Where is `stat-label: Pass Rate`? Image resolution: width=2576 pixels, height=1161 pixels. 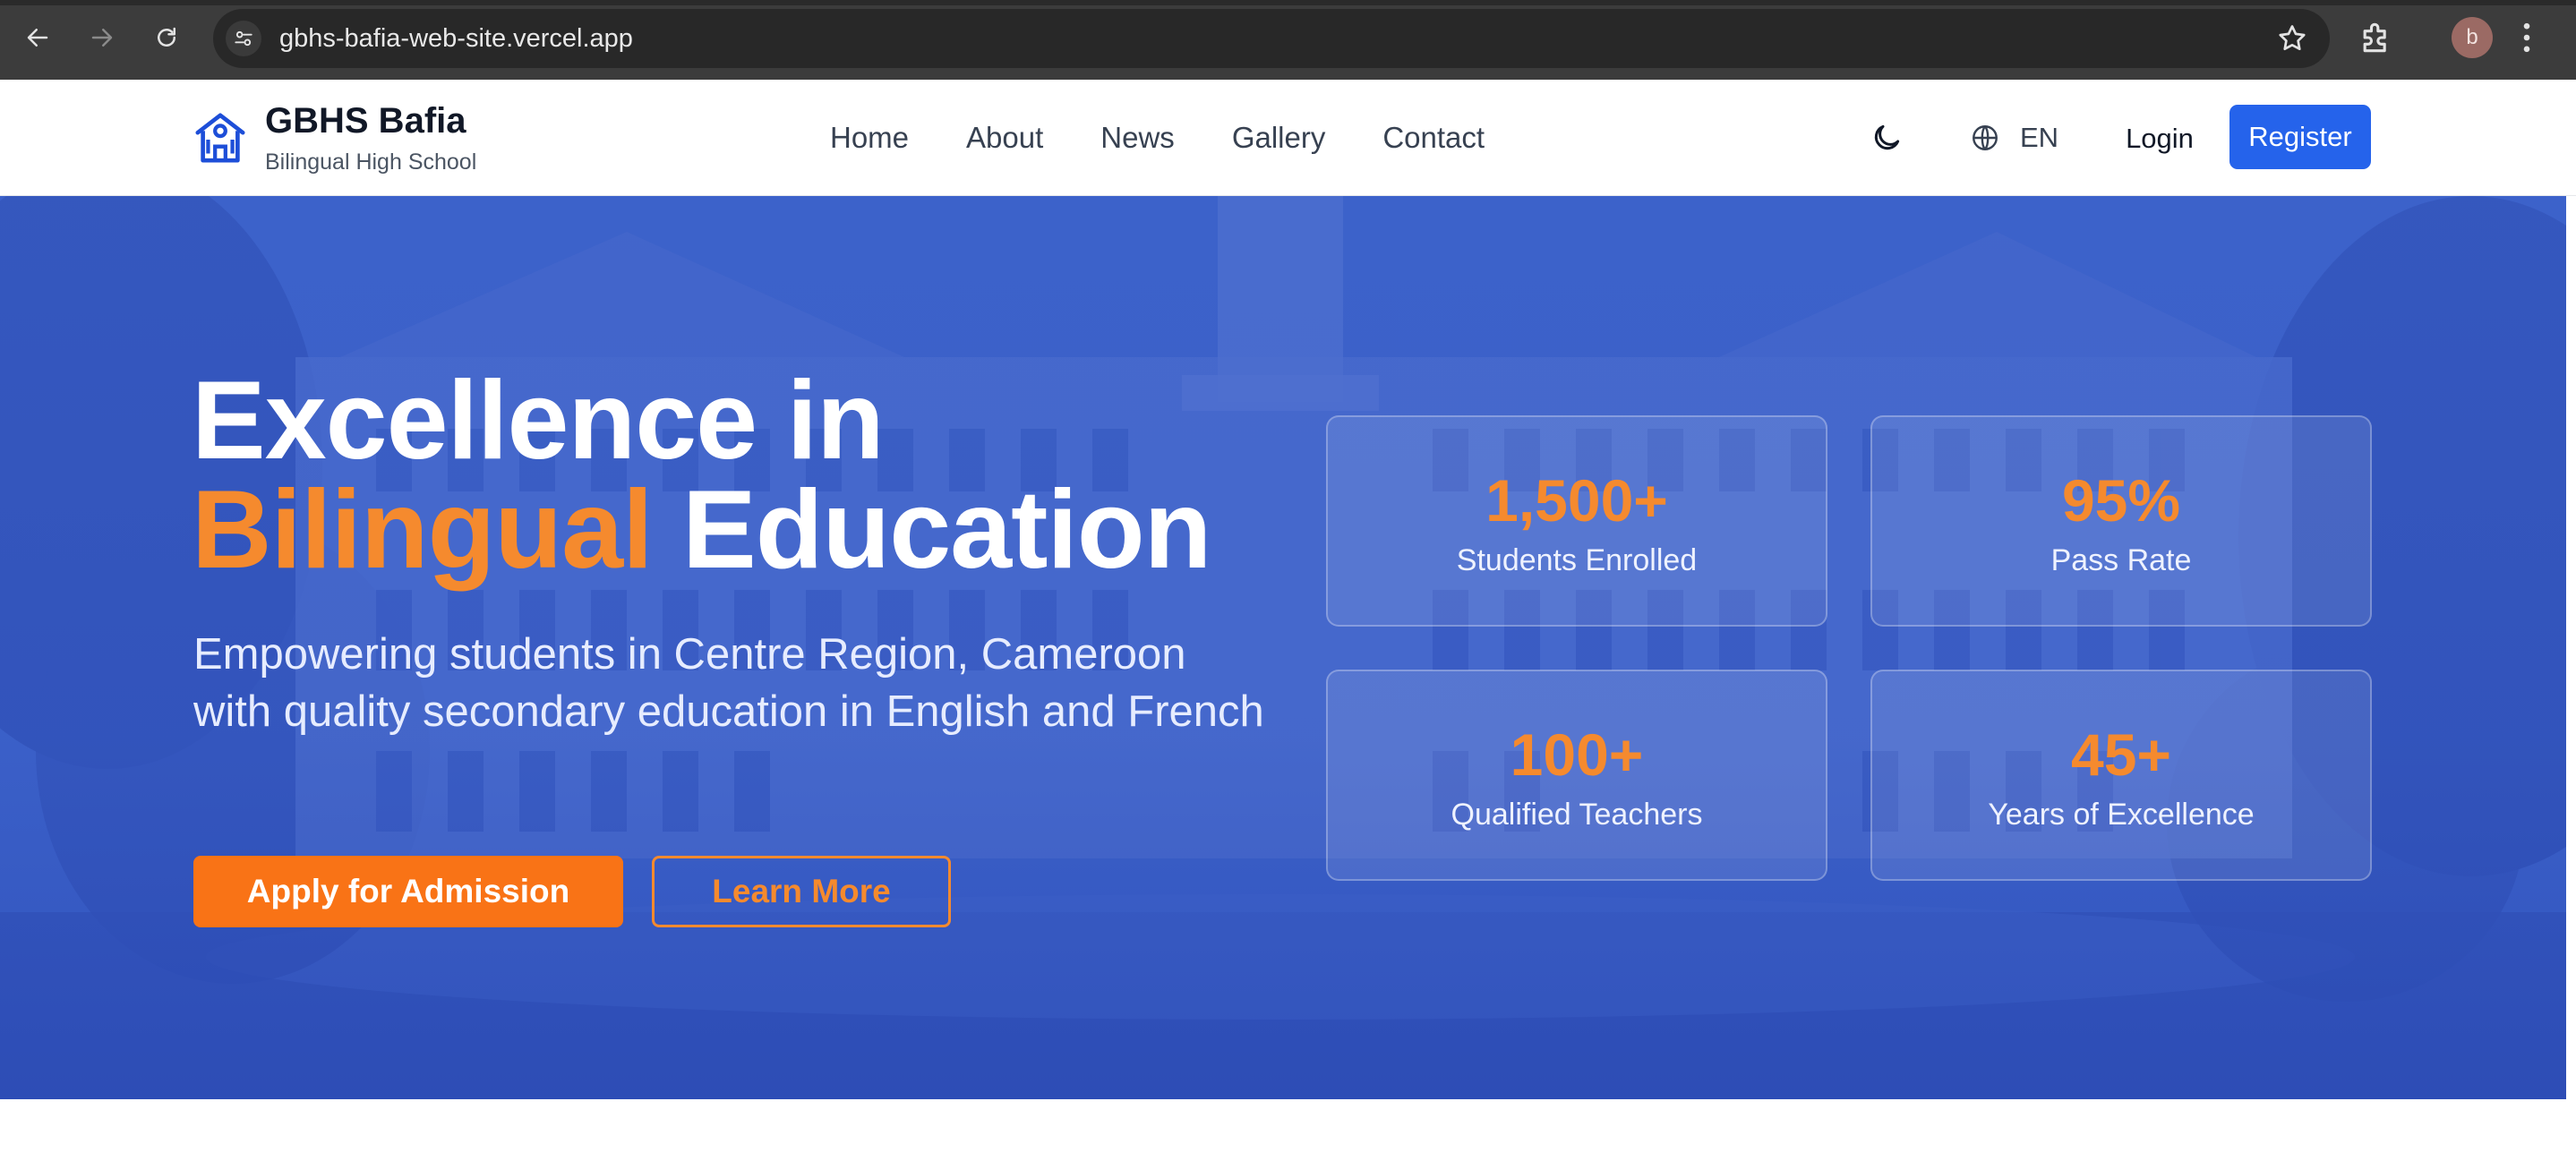 stat-label: Pass Rate is located at coordinates (2121, 559).